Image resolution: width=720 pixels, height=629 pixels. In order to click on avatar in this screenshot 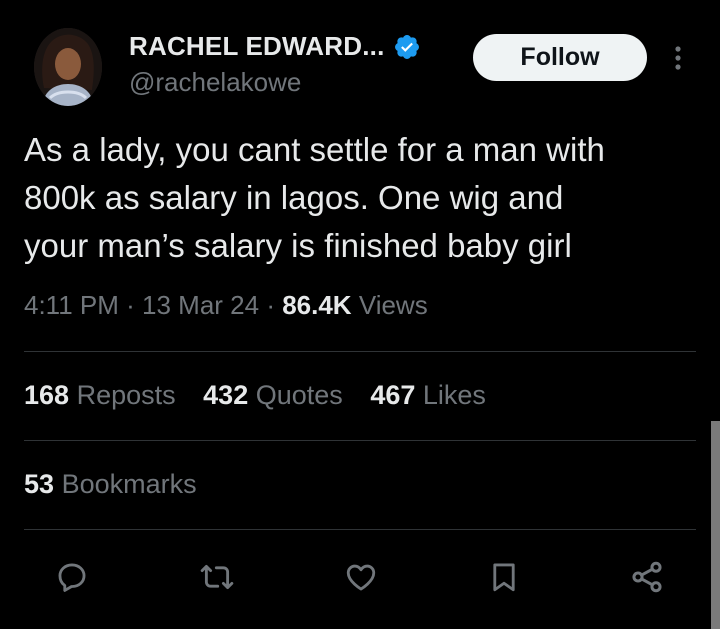, I will do `click(68, 67)`.